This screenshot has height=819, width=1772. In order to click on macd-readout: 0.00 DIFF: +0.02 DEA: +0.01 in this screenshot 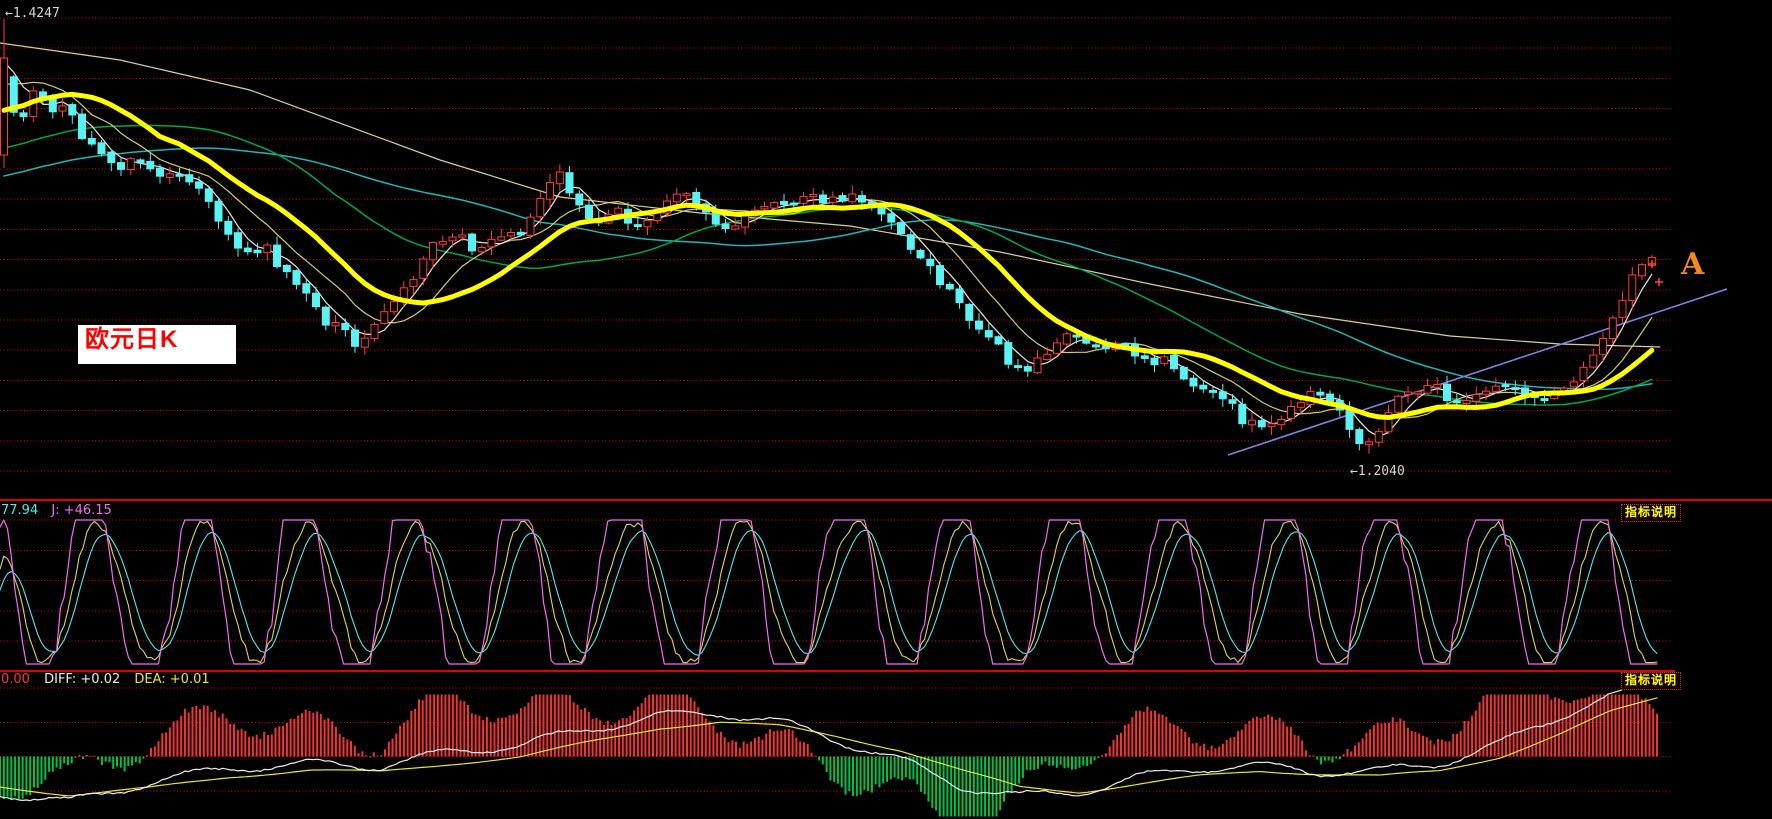, I will do `click(105, 679)`.